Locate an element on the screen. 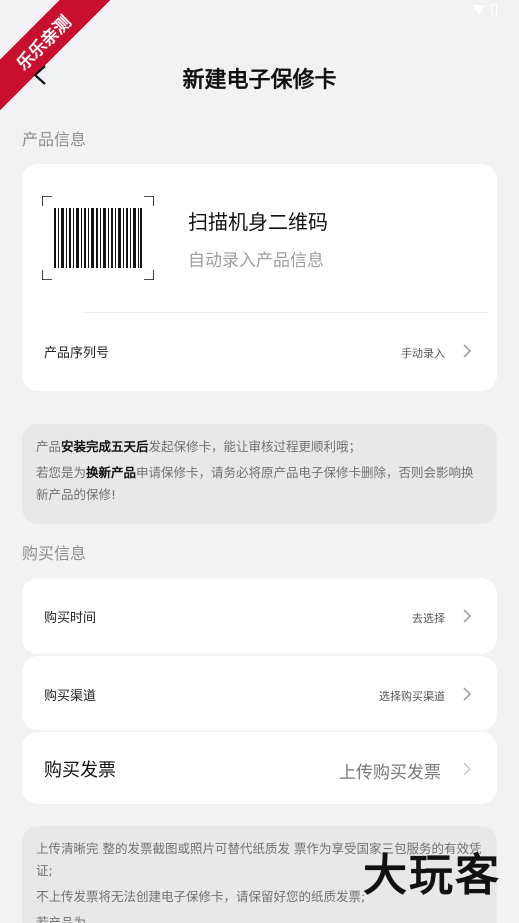 Image resolution: width=519 pixels, height=923 pixels. barcode-scan-icon is located at coordinates (98, 238).